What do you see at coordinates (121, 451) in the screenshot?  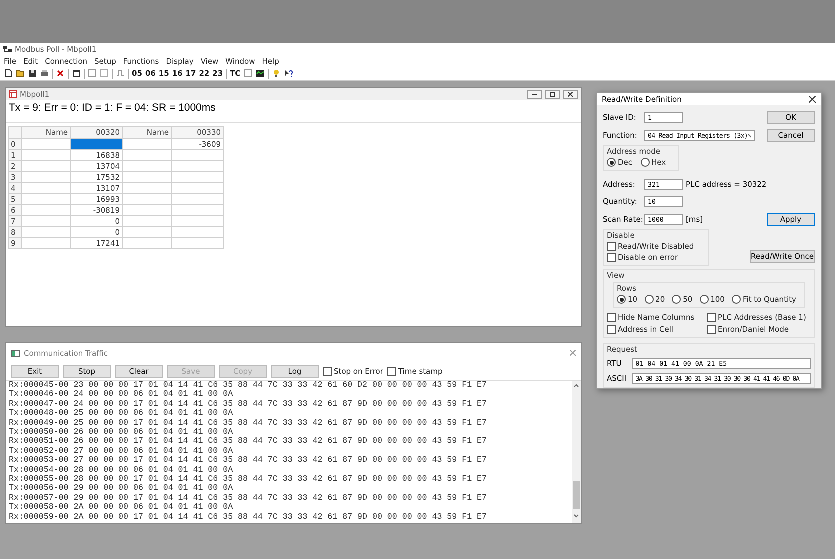 I see `traffic-line: Tx:000052-00 27 00 00 00 06 01 04 01 41 00 0A` at bounding box center [121, 451].